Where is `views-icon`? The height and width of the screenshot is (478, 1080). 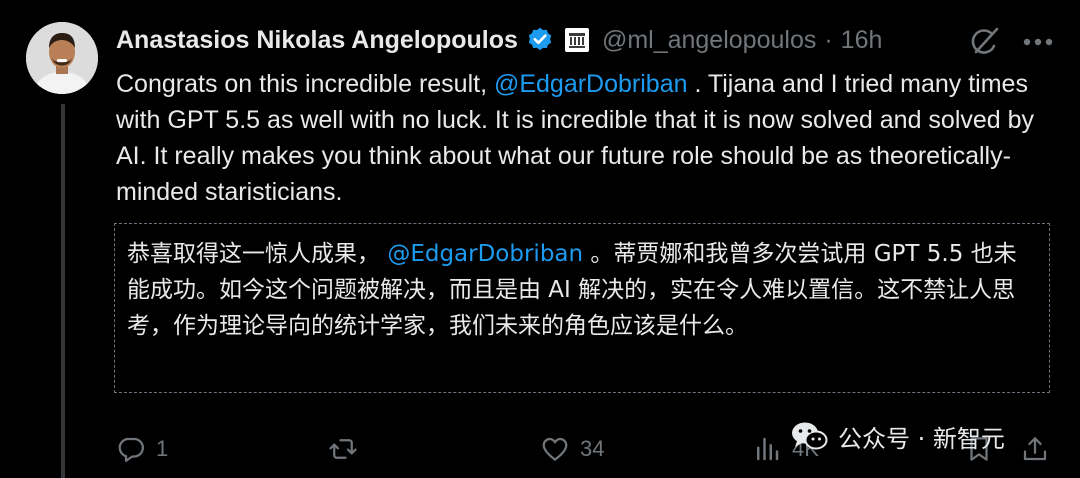
views-icon is located at coordinates (768, 449).